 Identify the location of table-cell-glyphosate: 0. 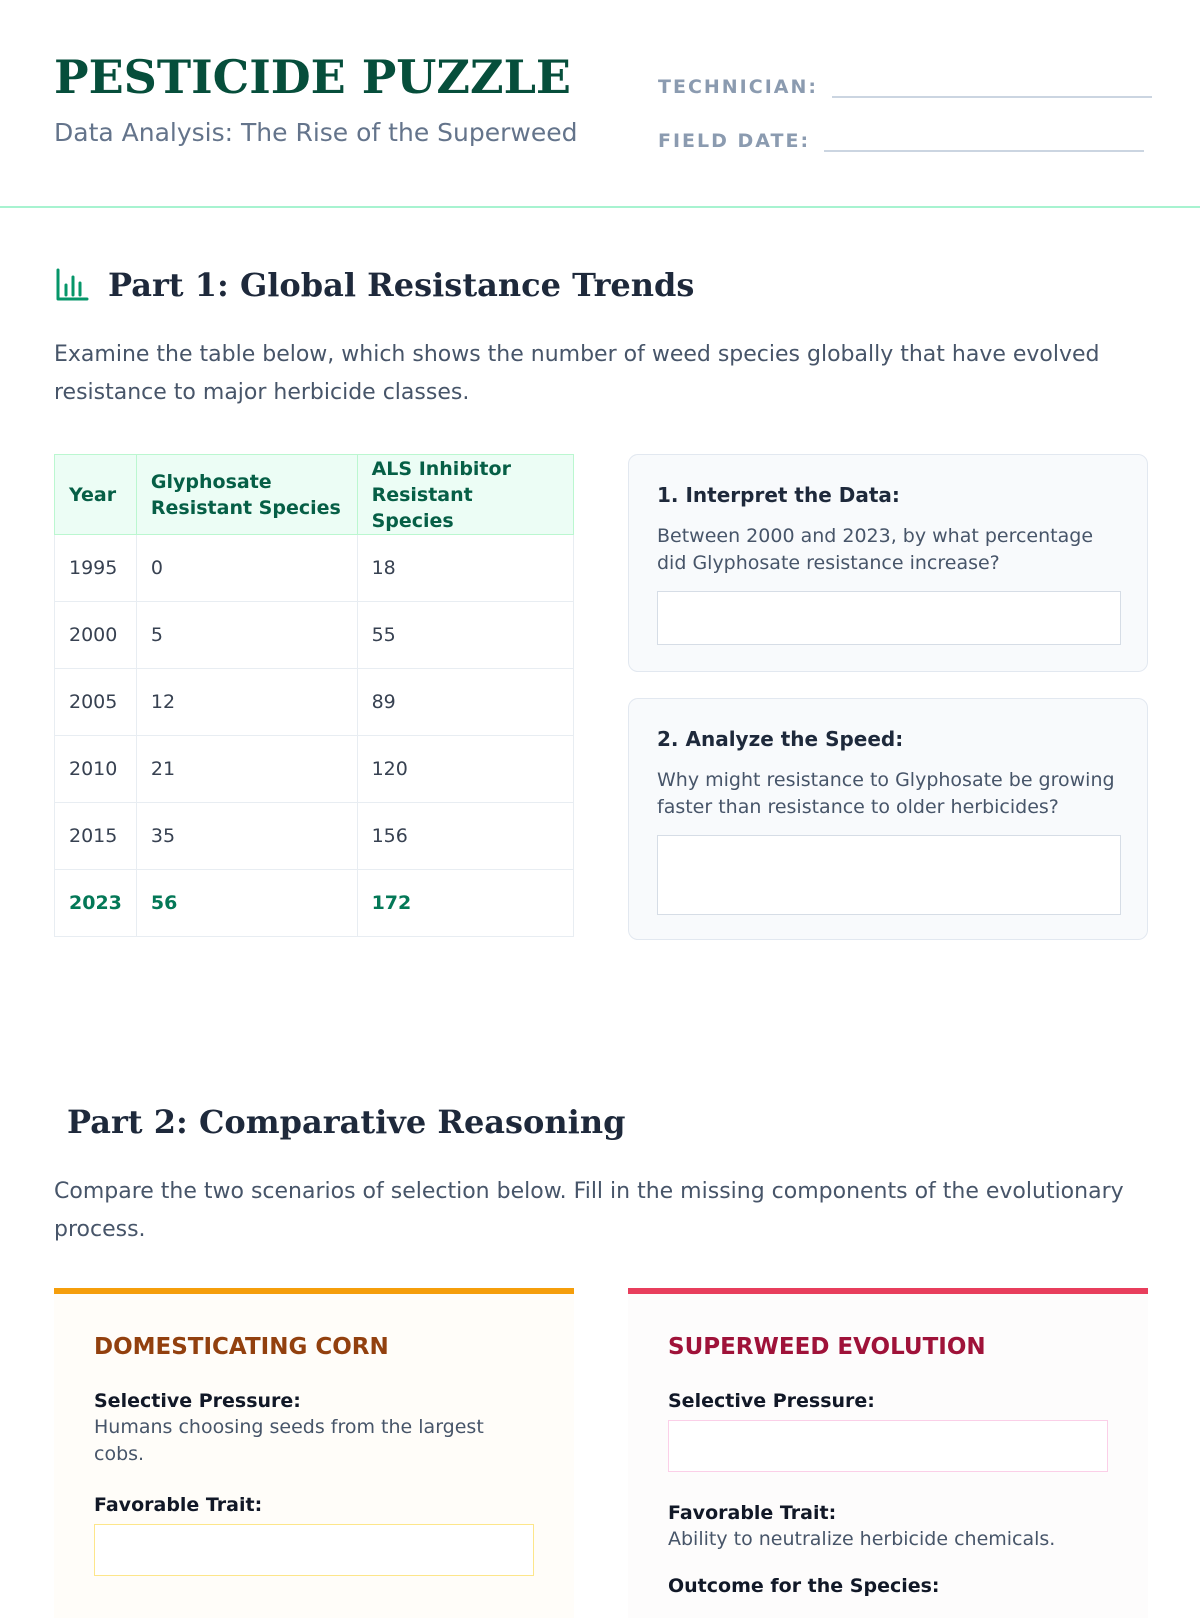
(246, 568).